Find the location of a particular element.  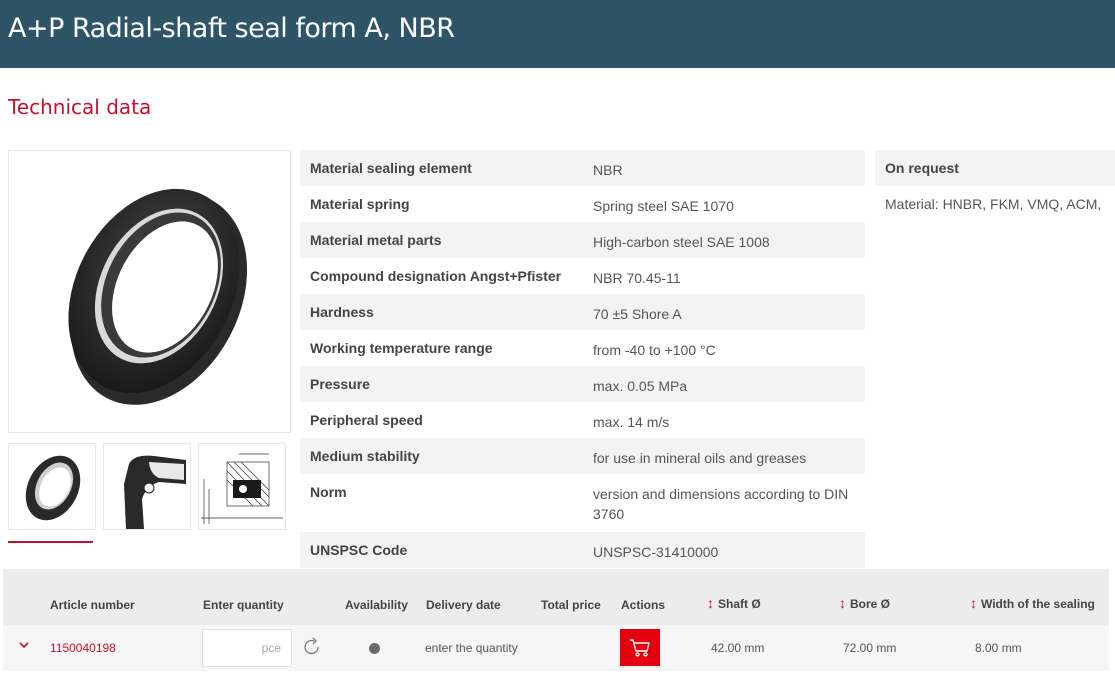

spec-key: Material sealing element is located at coordinates (391, 168).